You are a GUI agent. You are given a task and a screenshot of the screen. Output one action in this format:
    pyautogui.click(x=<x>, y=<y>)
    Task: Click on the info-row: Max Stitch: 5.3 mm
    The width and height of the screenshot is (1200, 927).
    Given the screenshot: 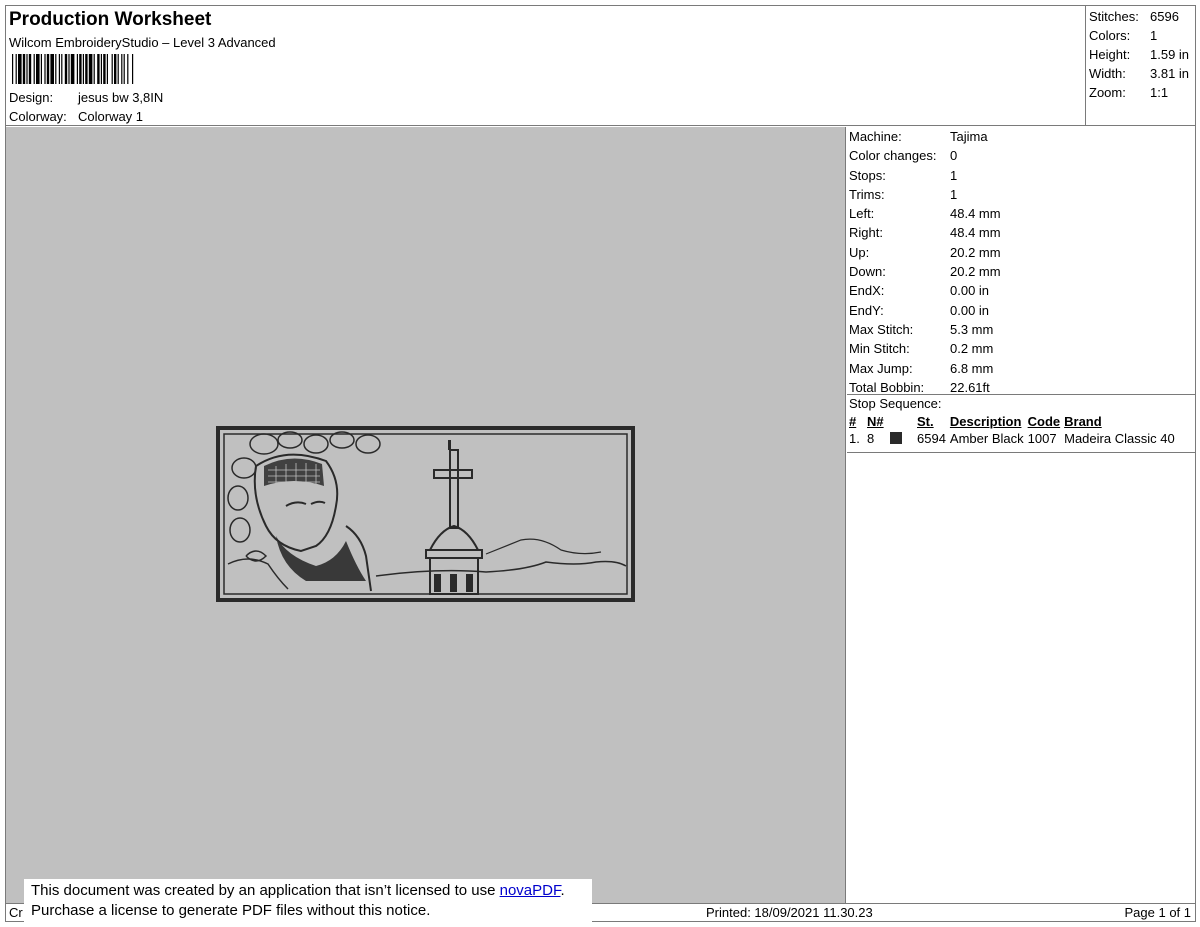 What is the action you would take?
    pyautogui.click(x=1021, y=329)
    